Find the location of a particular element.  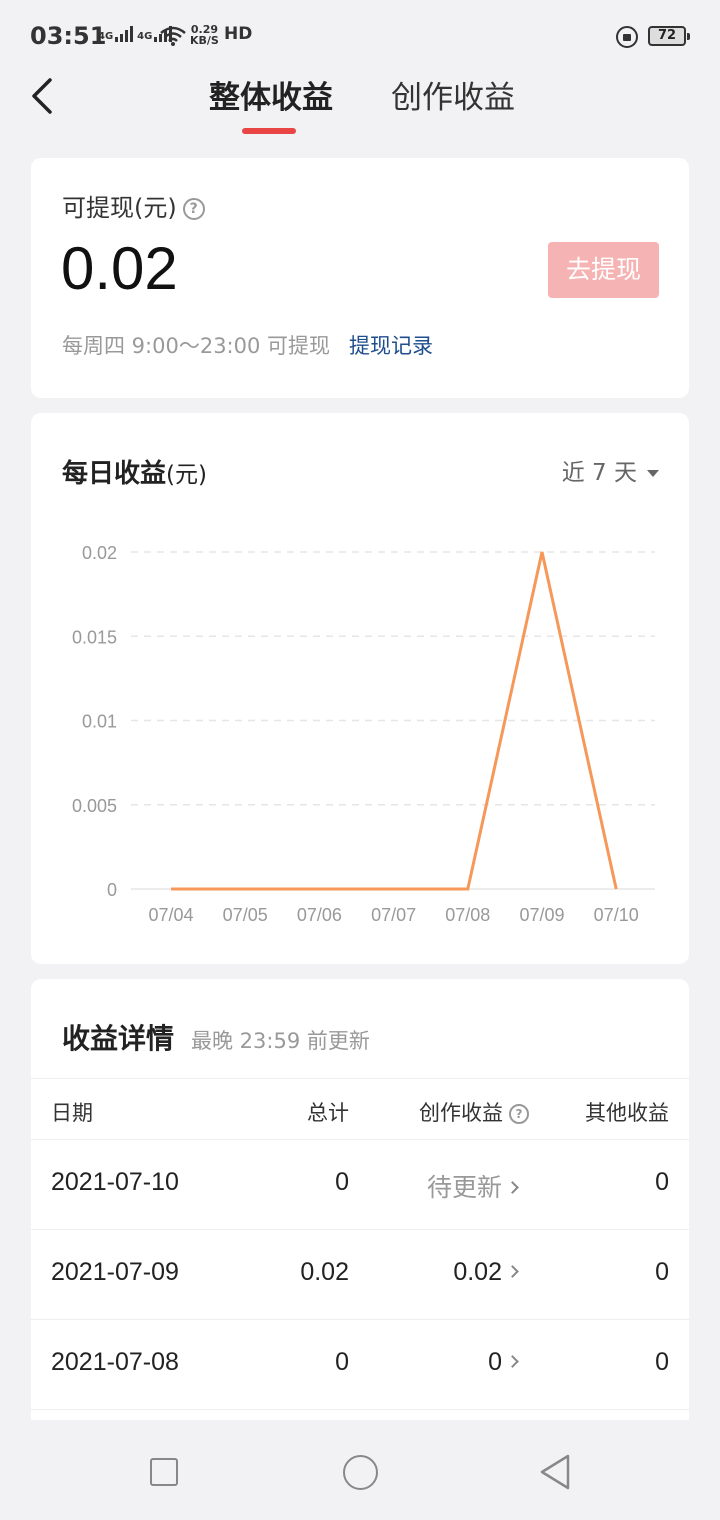

network-type-1: 4G is located at coordinates (106, 36).